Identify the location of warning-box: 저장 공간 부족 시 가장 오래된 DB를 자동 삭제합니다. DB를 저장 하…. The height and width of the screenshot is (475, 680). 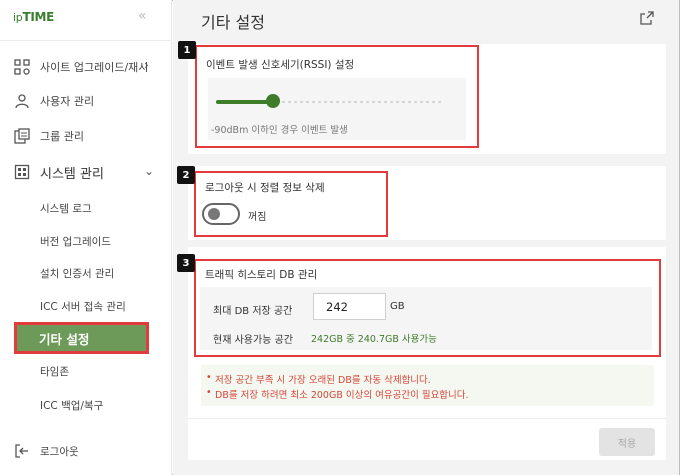
(427, 385).